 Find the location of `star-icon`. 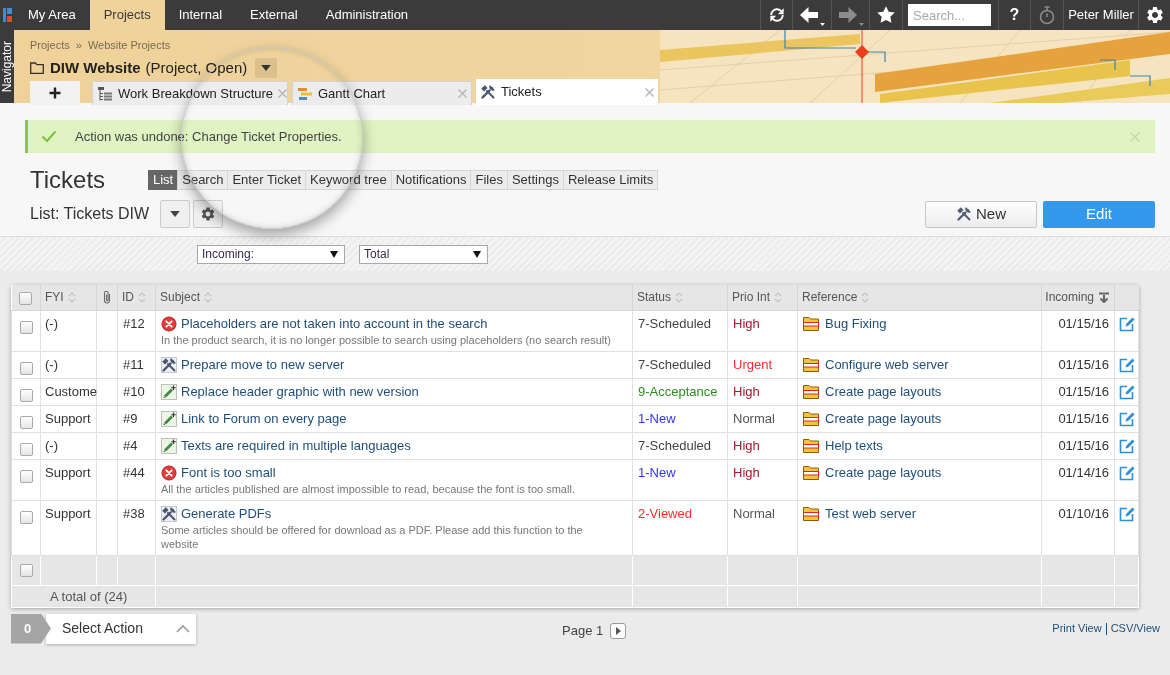

star-icon is located at coordinates (886, 15).